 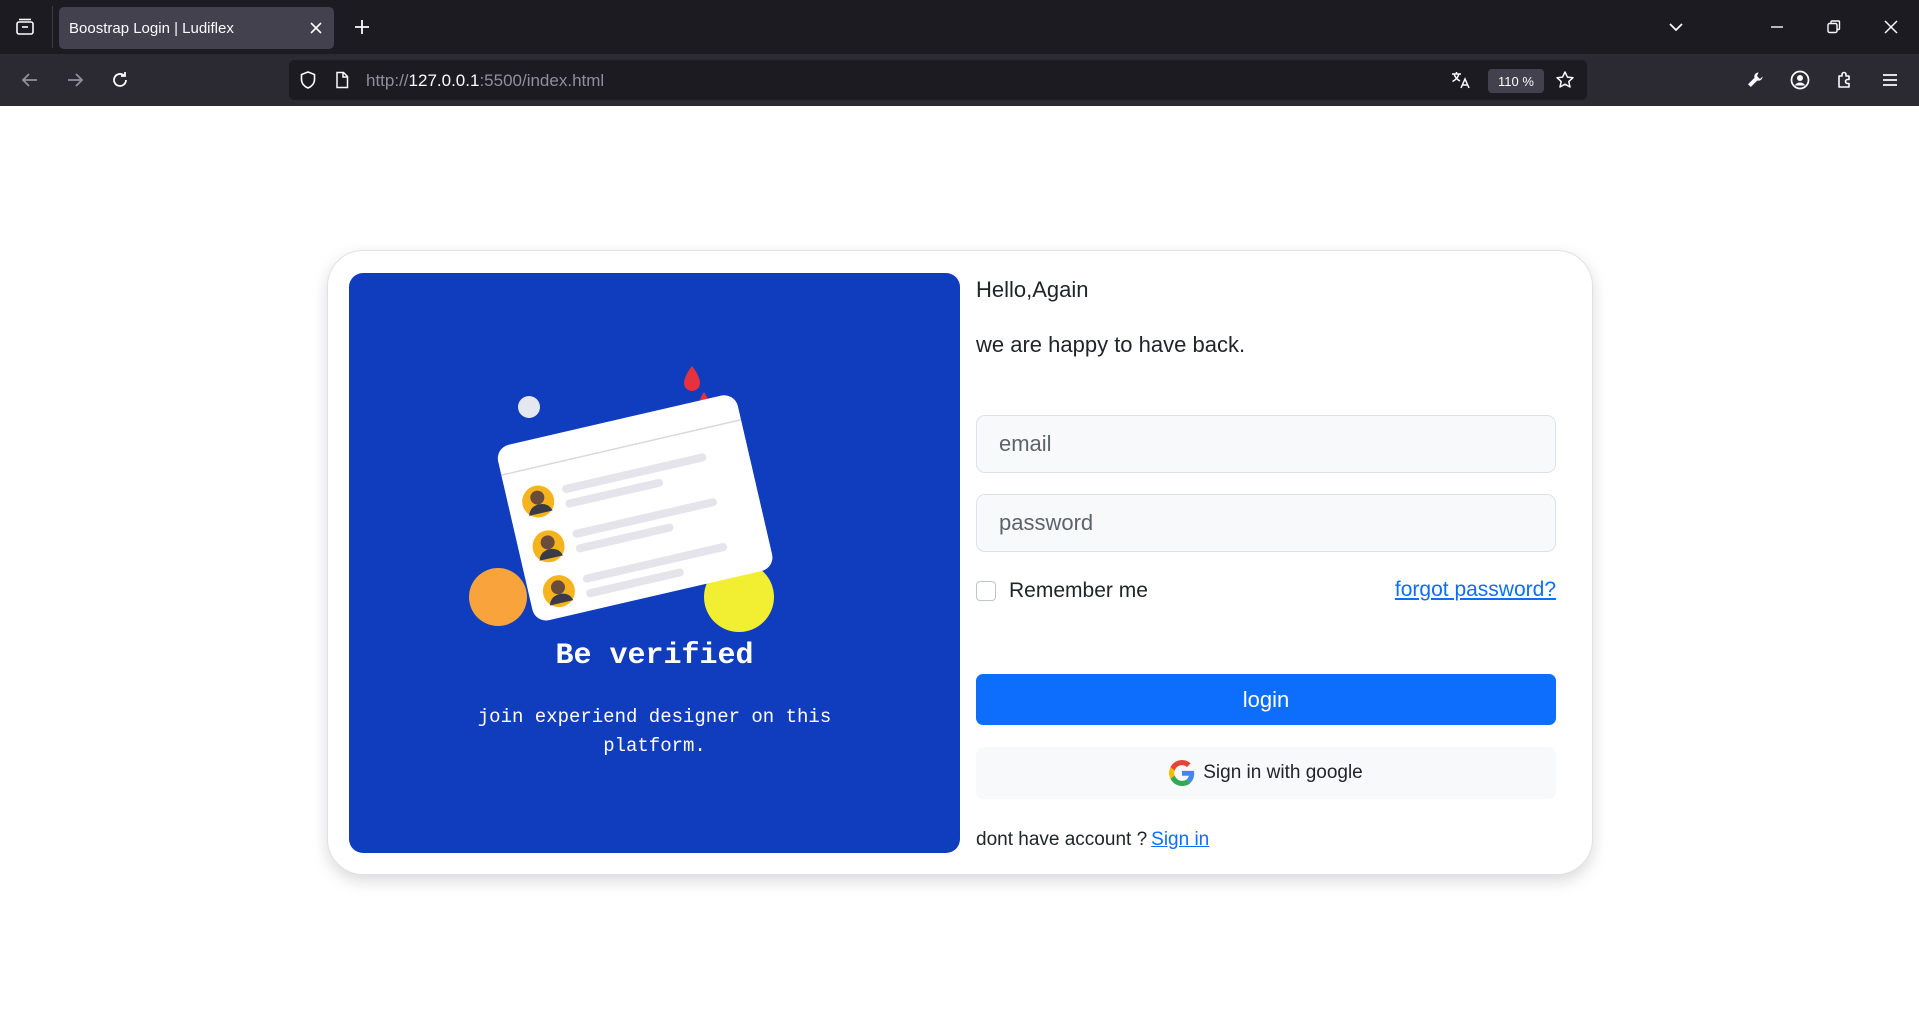 I want to click on greeting-subtitle: we are happy to have back., so click(x=1111, y=344).